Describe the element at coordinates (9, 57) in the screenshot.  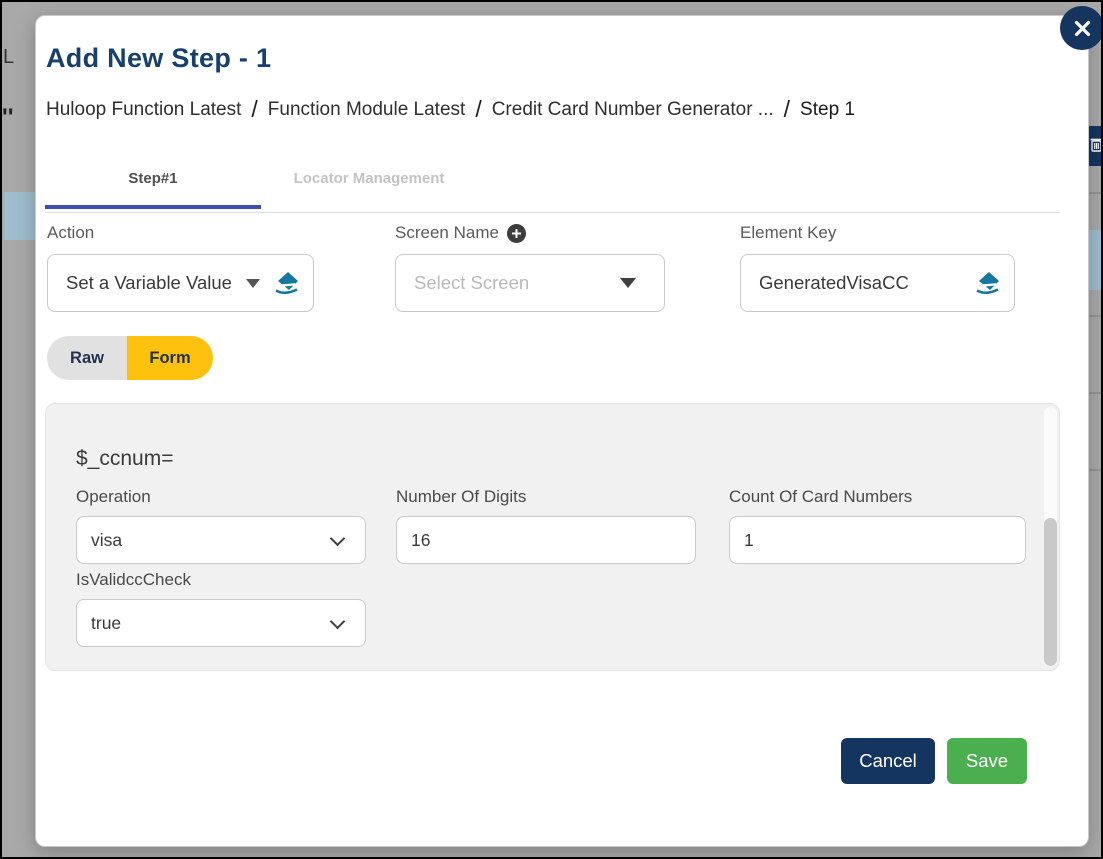
I see `background-fragment-text: L` at that location.